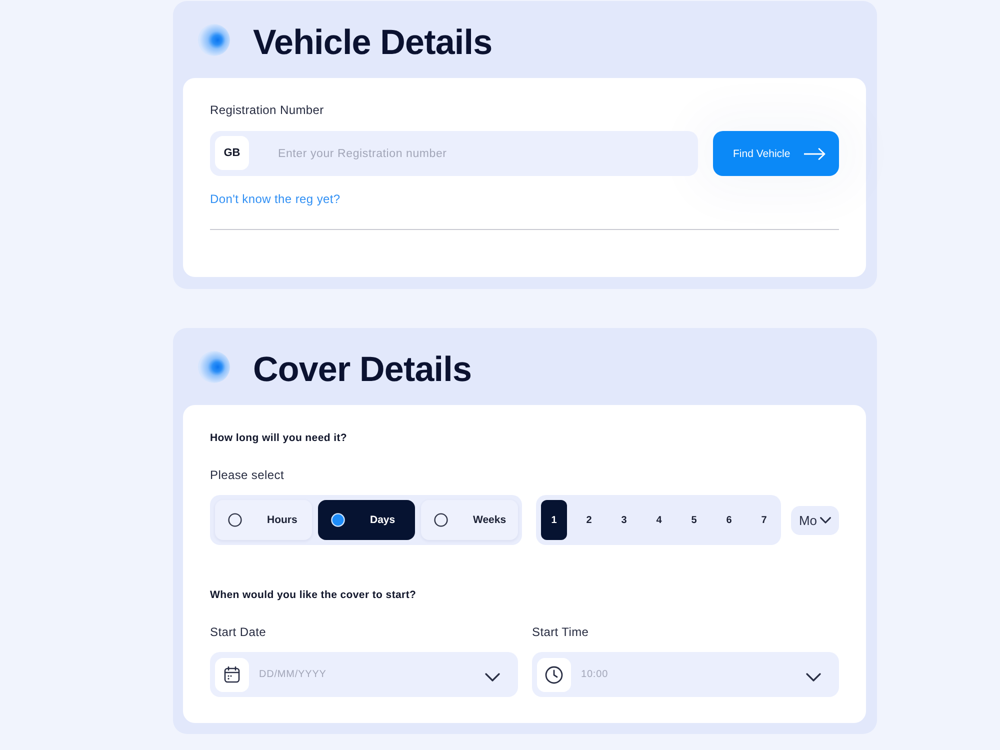 The width and height of the screenshot is (1000, 750). What do you see at coordinates (685, 674) in the screenshot?
I see `start-time-input: 10:00` at bounding box center [685, 674].